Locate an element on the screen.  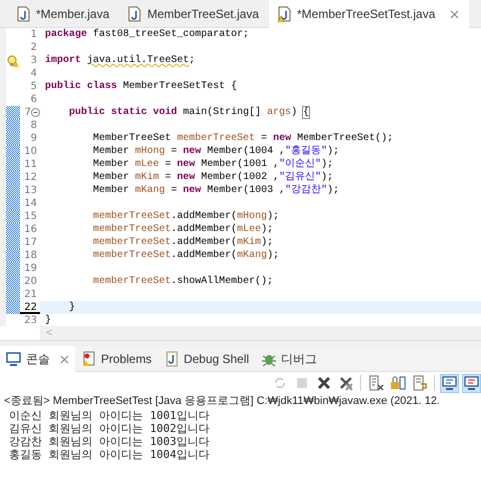
line-number: 3 is located at coordinates (34, 60).